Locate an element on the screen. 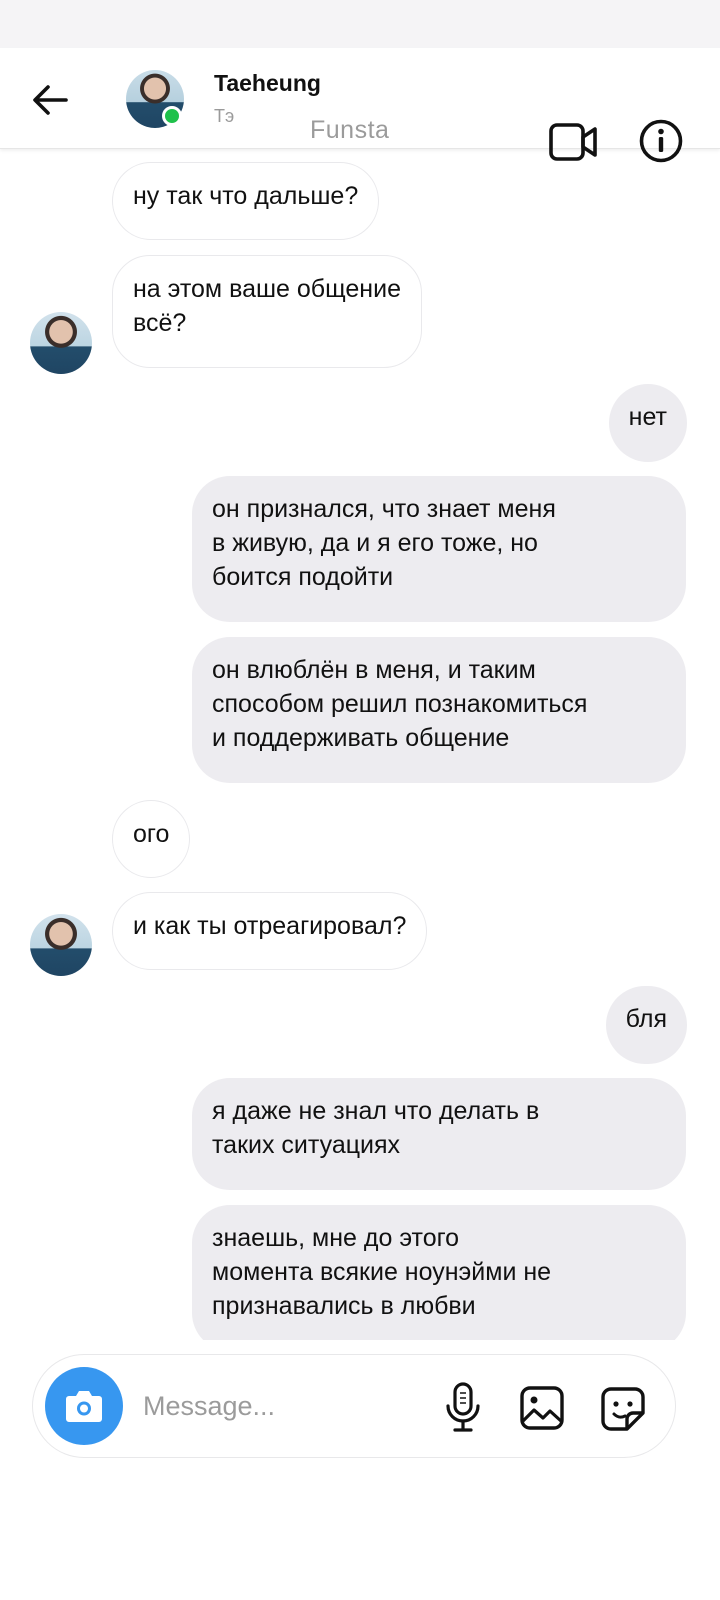 This screenshot has width=720, height=1600. contact-name: Taeheung is located at coordinates (267, 83).